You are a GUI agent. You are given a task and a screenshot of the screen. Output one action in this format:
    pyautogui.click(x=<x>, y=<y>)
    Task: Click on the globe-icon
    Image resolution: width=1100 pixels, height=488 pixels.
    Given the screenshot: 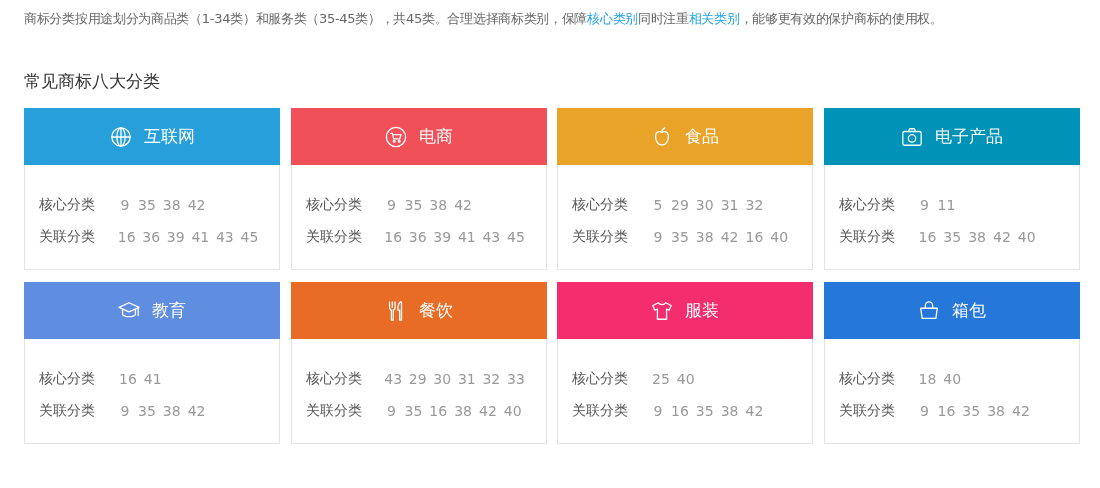 What is the action you would take?
    pyautogui.click(x=120, y=136)
    